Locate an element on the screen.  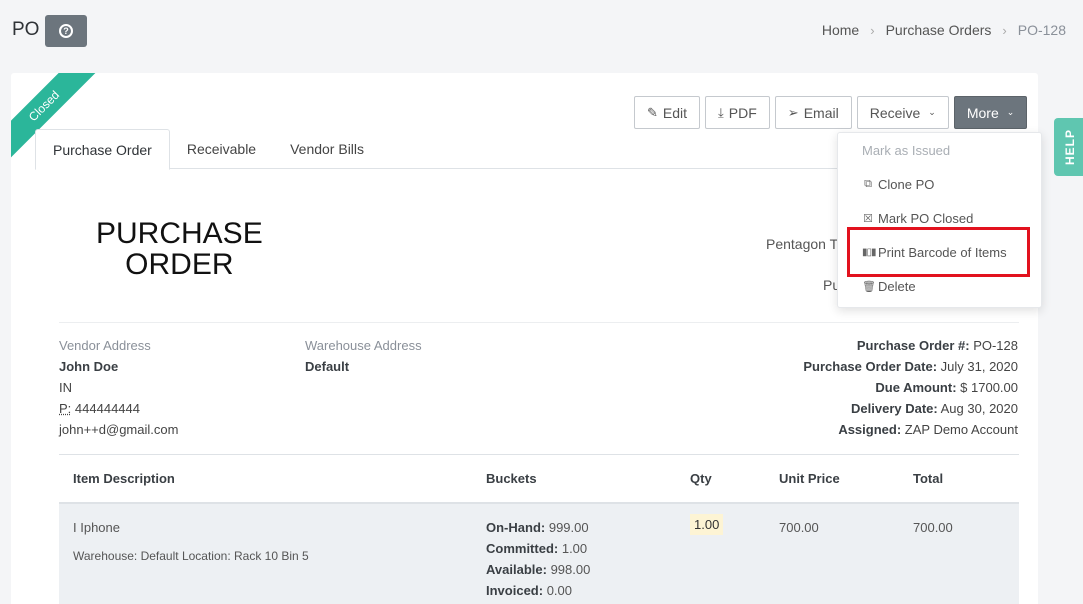
header-qty: Qty is located at coordinates (701, 478).